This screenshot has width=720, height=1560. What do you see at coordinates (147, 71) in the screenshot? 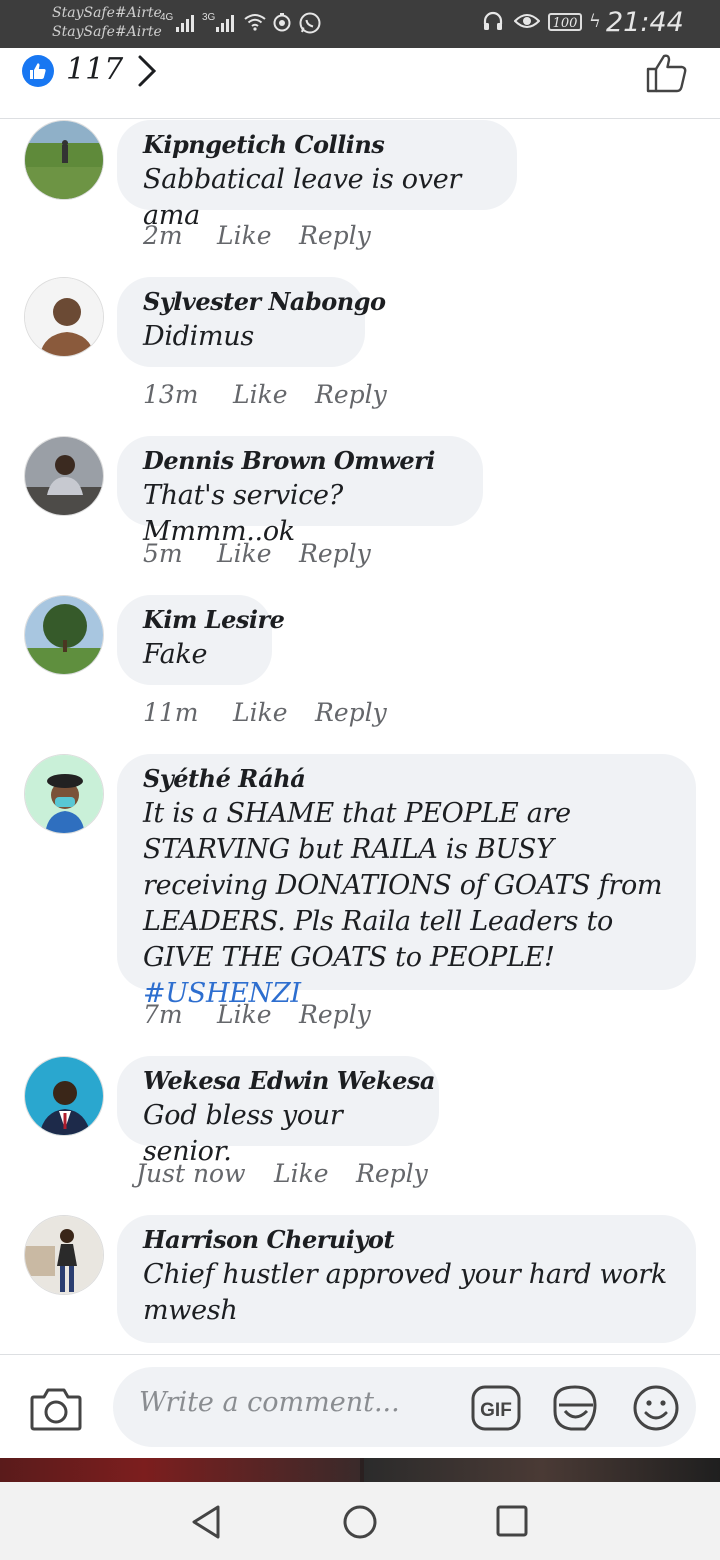
I see `chevron-right-icon` at bounding box center [147, 71].